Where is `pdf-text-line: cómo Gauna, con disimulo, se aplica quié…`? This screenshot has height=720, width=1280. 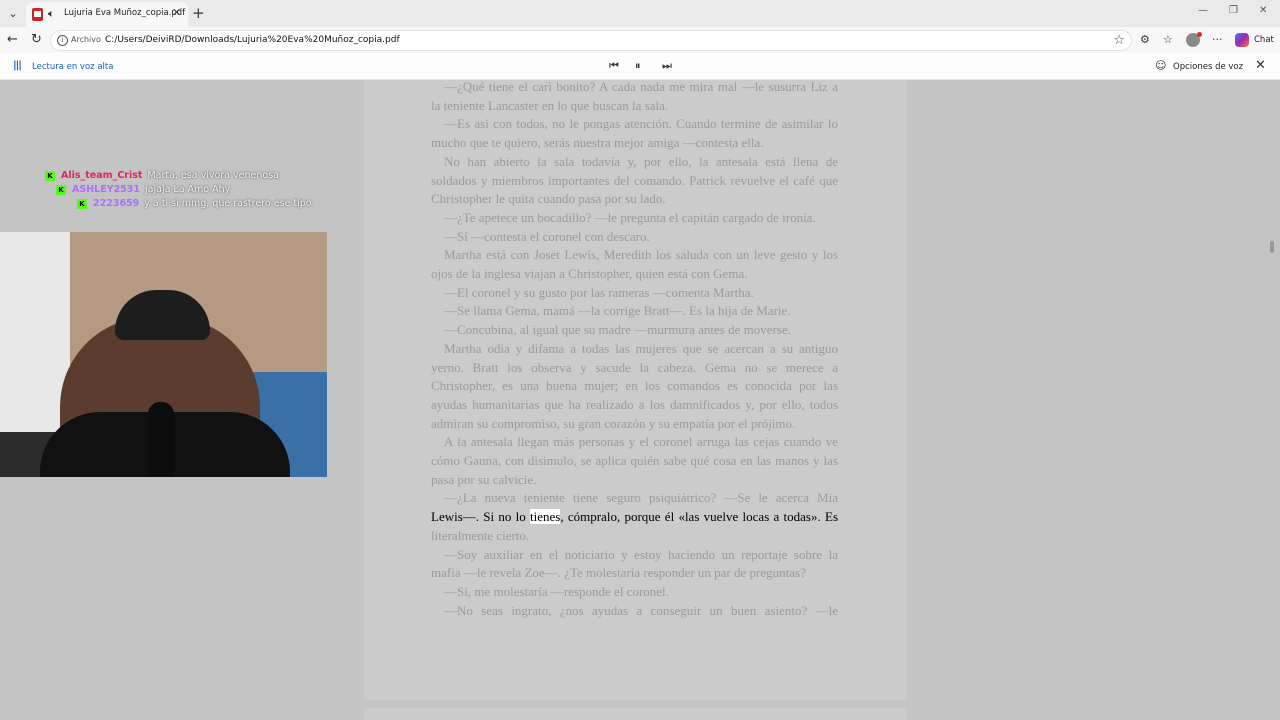
pdf-text-line: cómo Gauna, con disimulo, se aplica quié… is located at coordinates (634, 460).